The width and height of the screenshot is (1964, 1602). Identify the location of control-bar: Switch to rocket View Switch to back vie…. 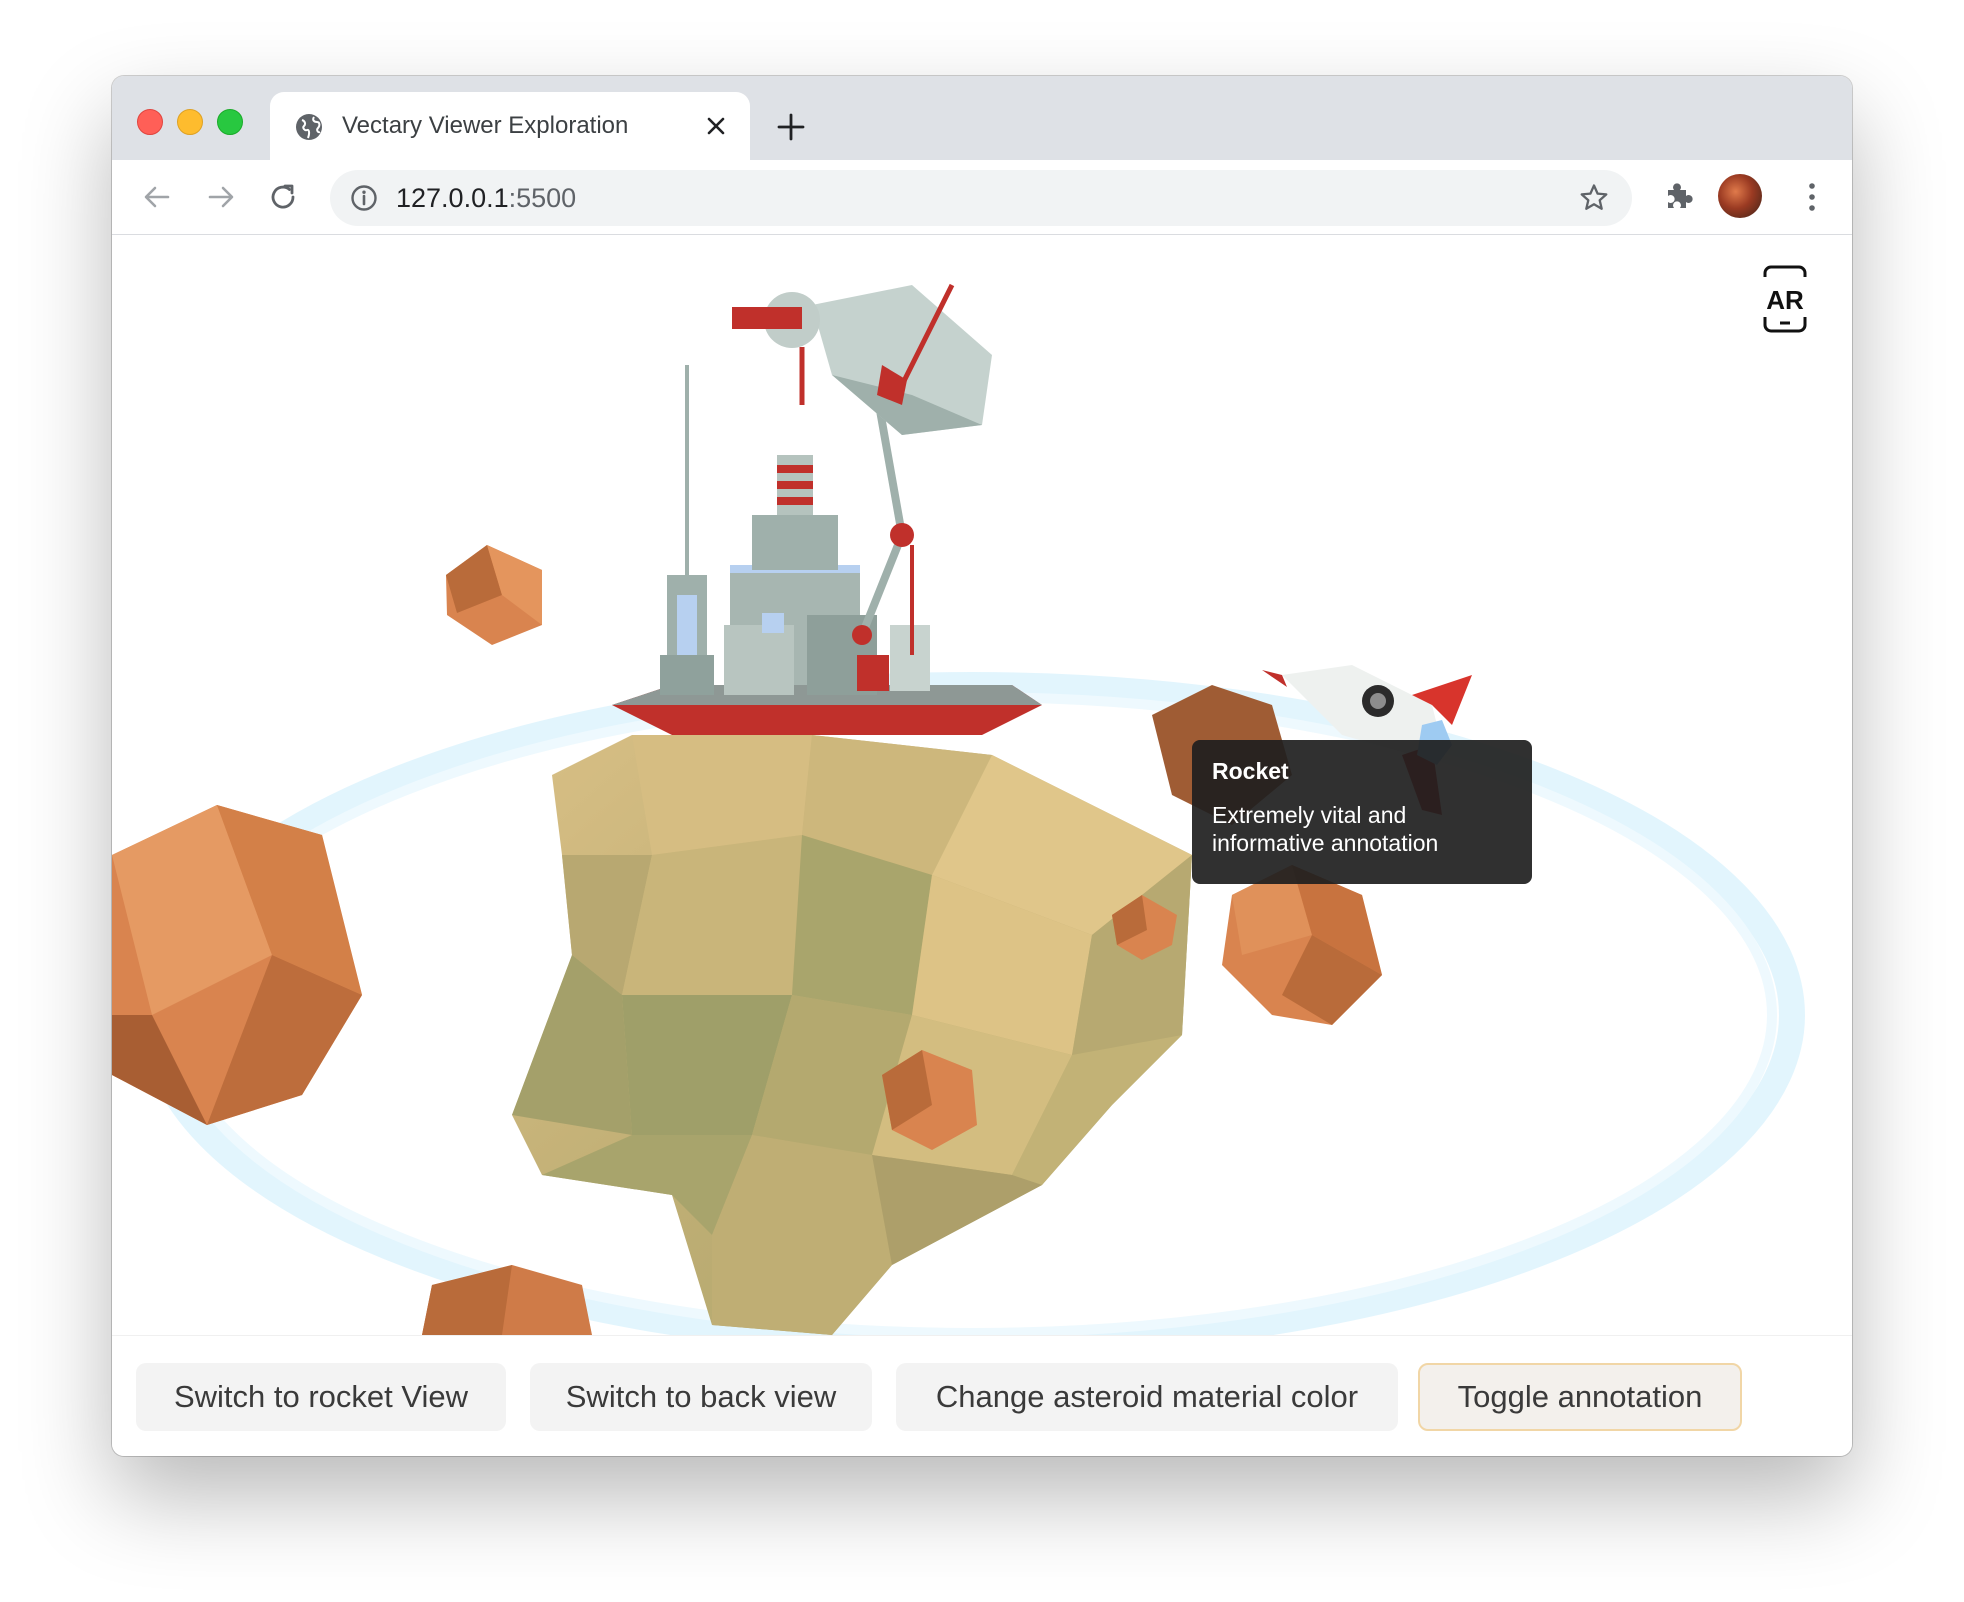
(982, 1395).